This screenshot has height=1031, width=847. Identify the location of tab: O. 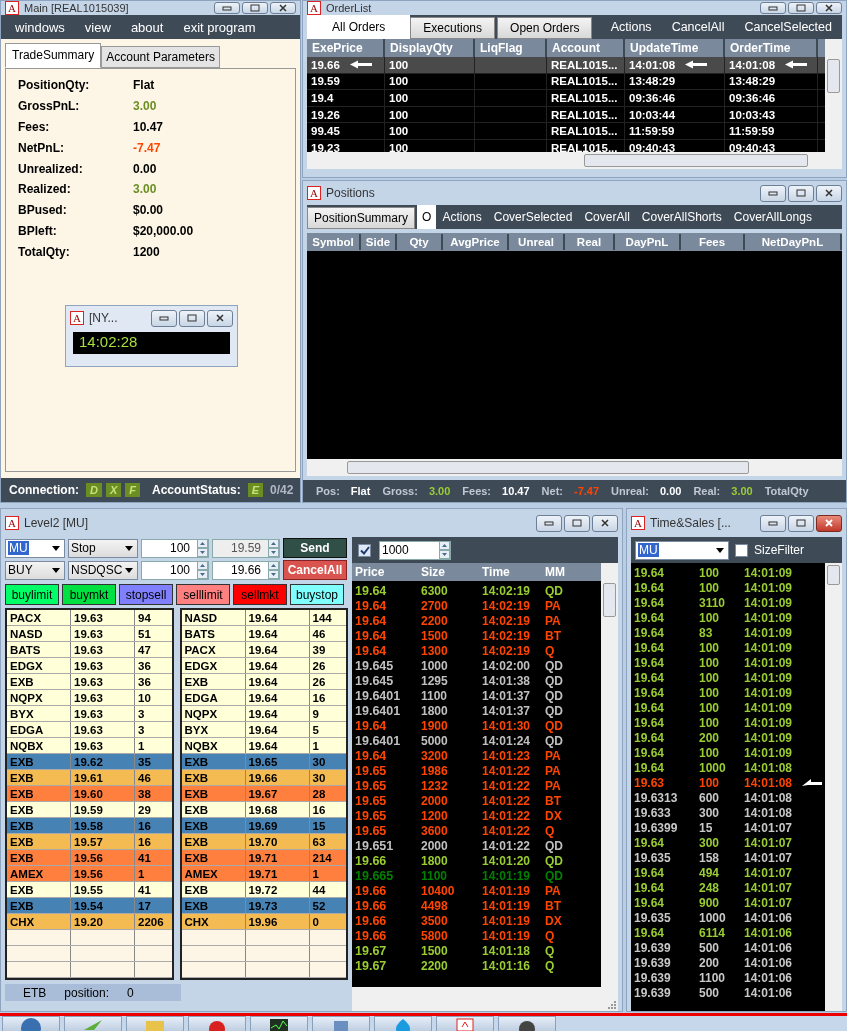
(427, 217).